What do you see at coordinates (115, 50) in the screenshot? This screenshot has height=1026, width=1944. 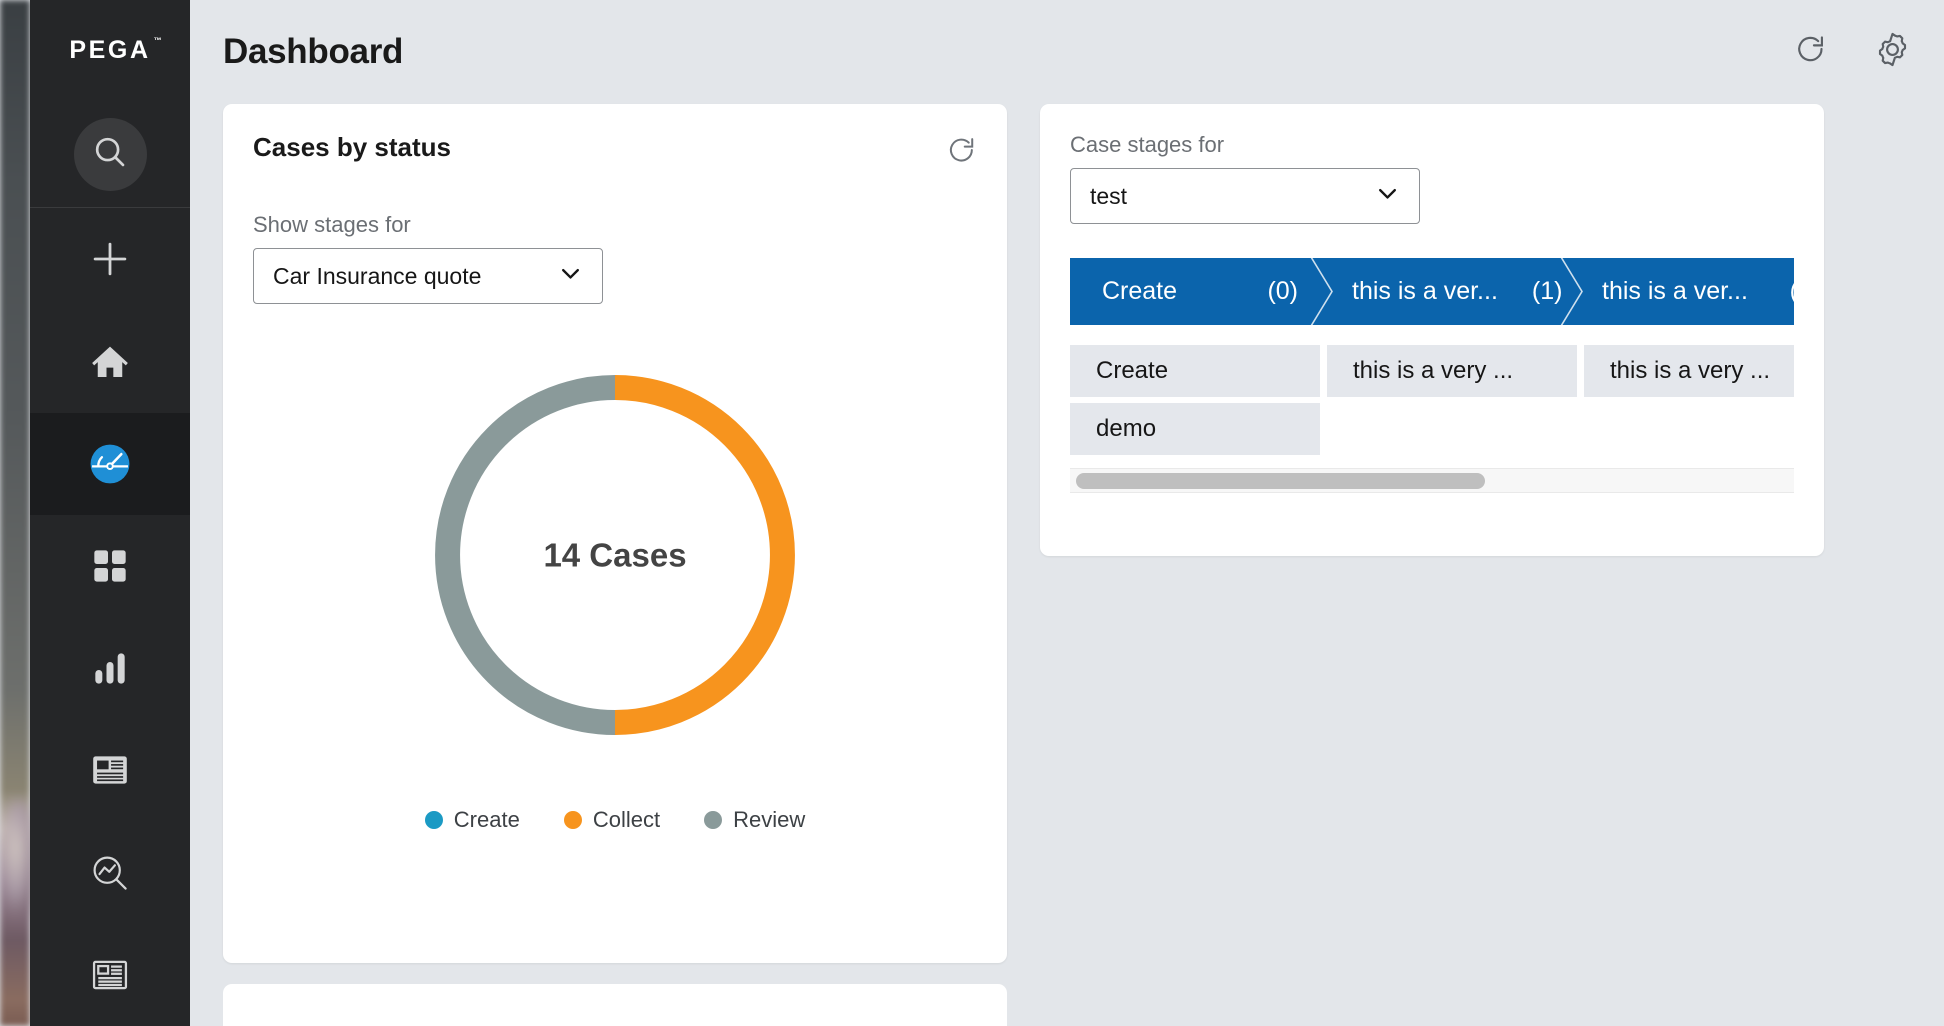 I see `pega-logo-text: PEGA` at bounding box center [115, 50].